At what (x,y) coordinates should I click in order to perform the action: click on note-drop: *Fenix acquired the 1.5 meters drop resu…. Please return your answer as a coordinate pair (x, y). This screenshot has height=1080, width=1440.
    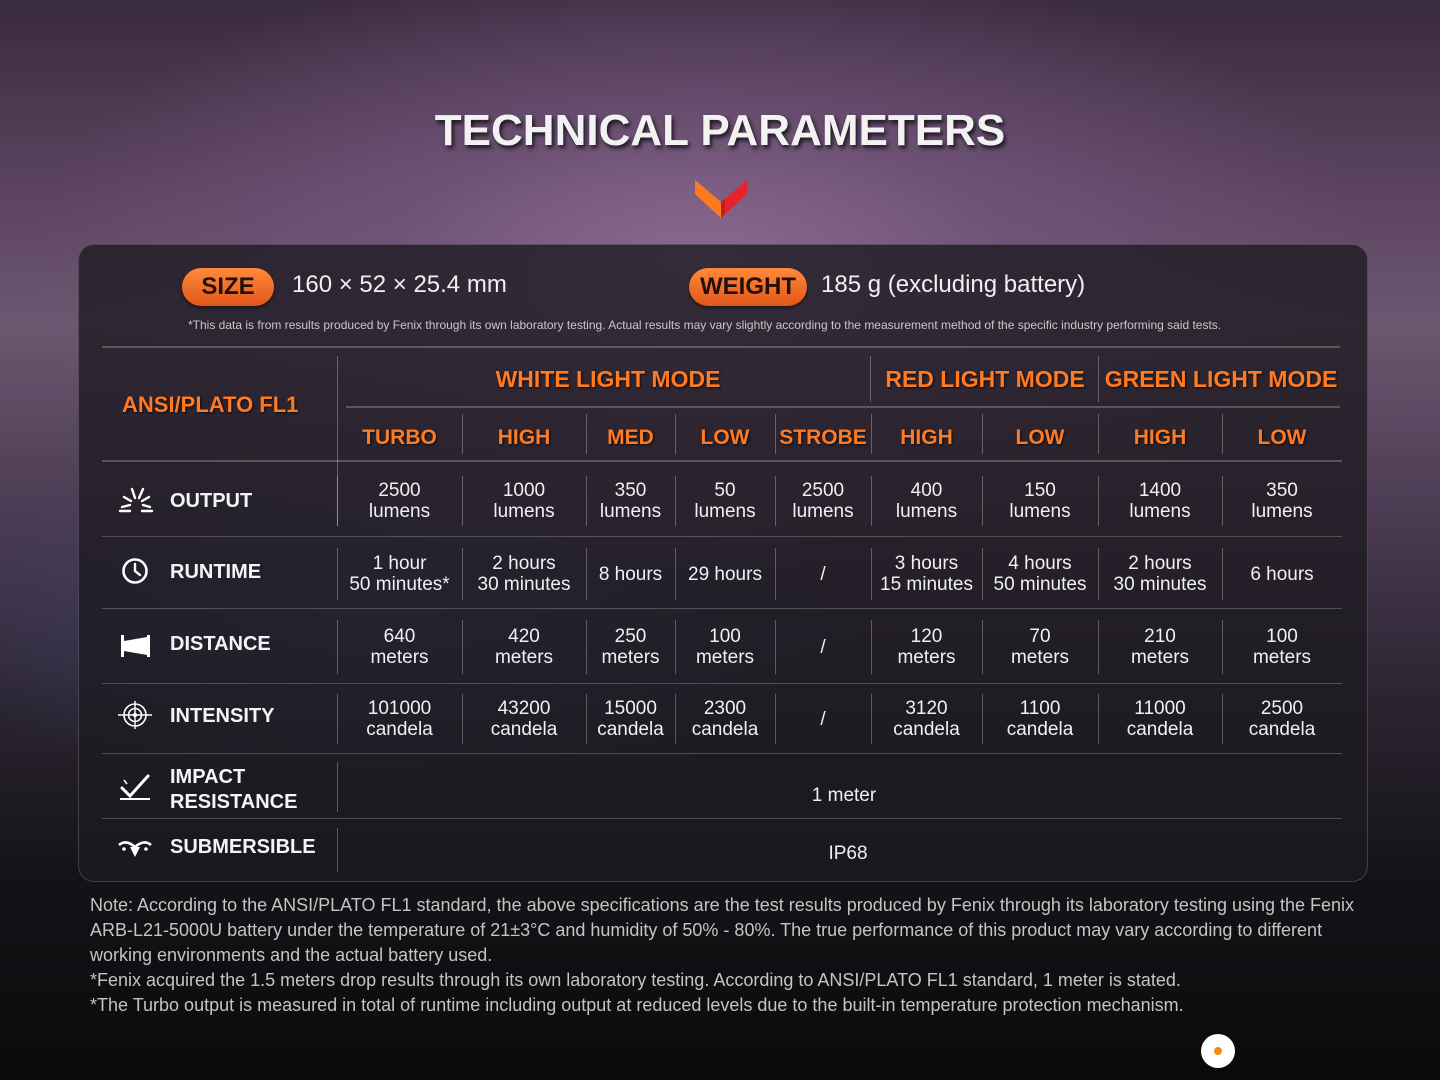
    Looking at the image, I should click on (635, 980).